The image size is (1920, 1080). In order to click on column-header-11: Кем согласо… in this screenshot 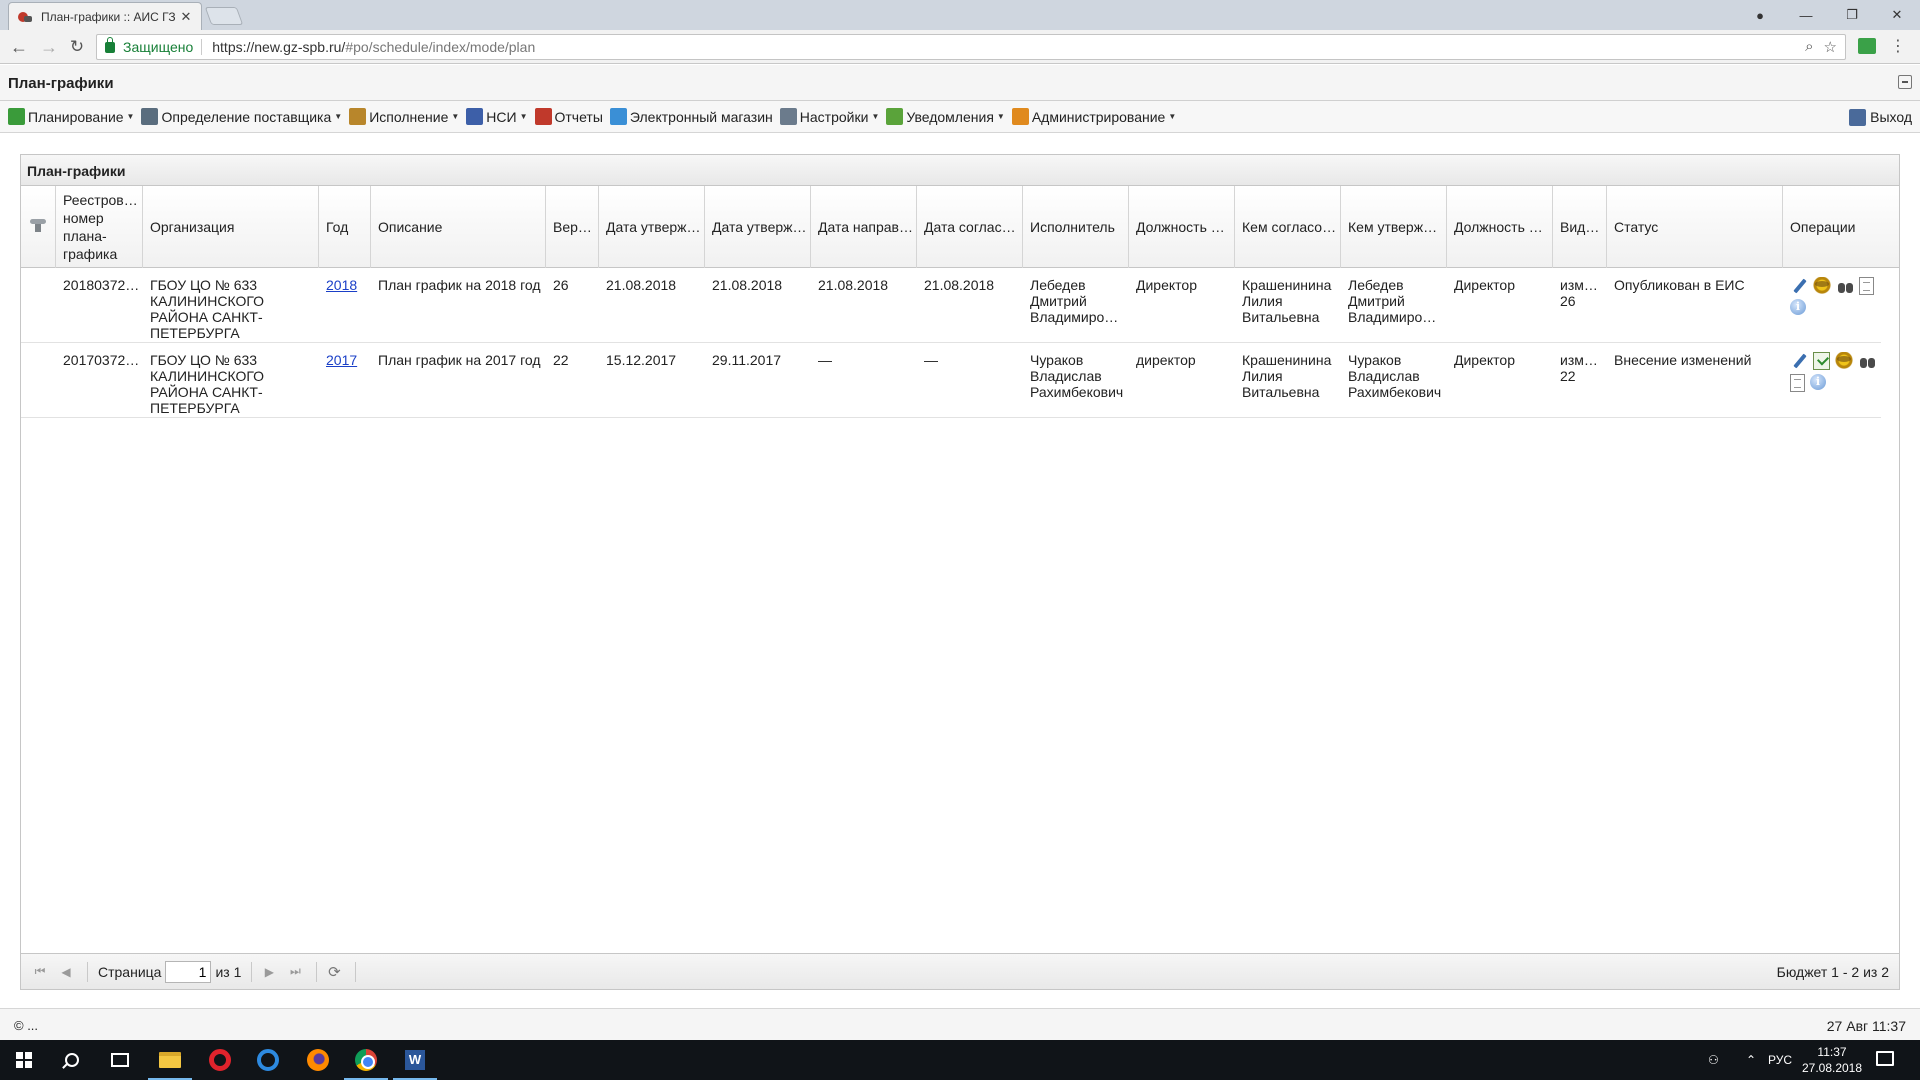, I will do `click(1288, 227)`.